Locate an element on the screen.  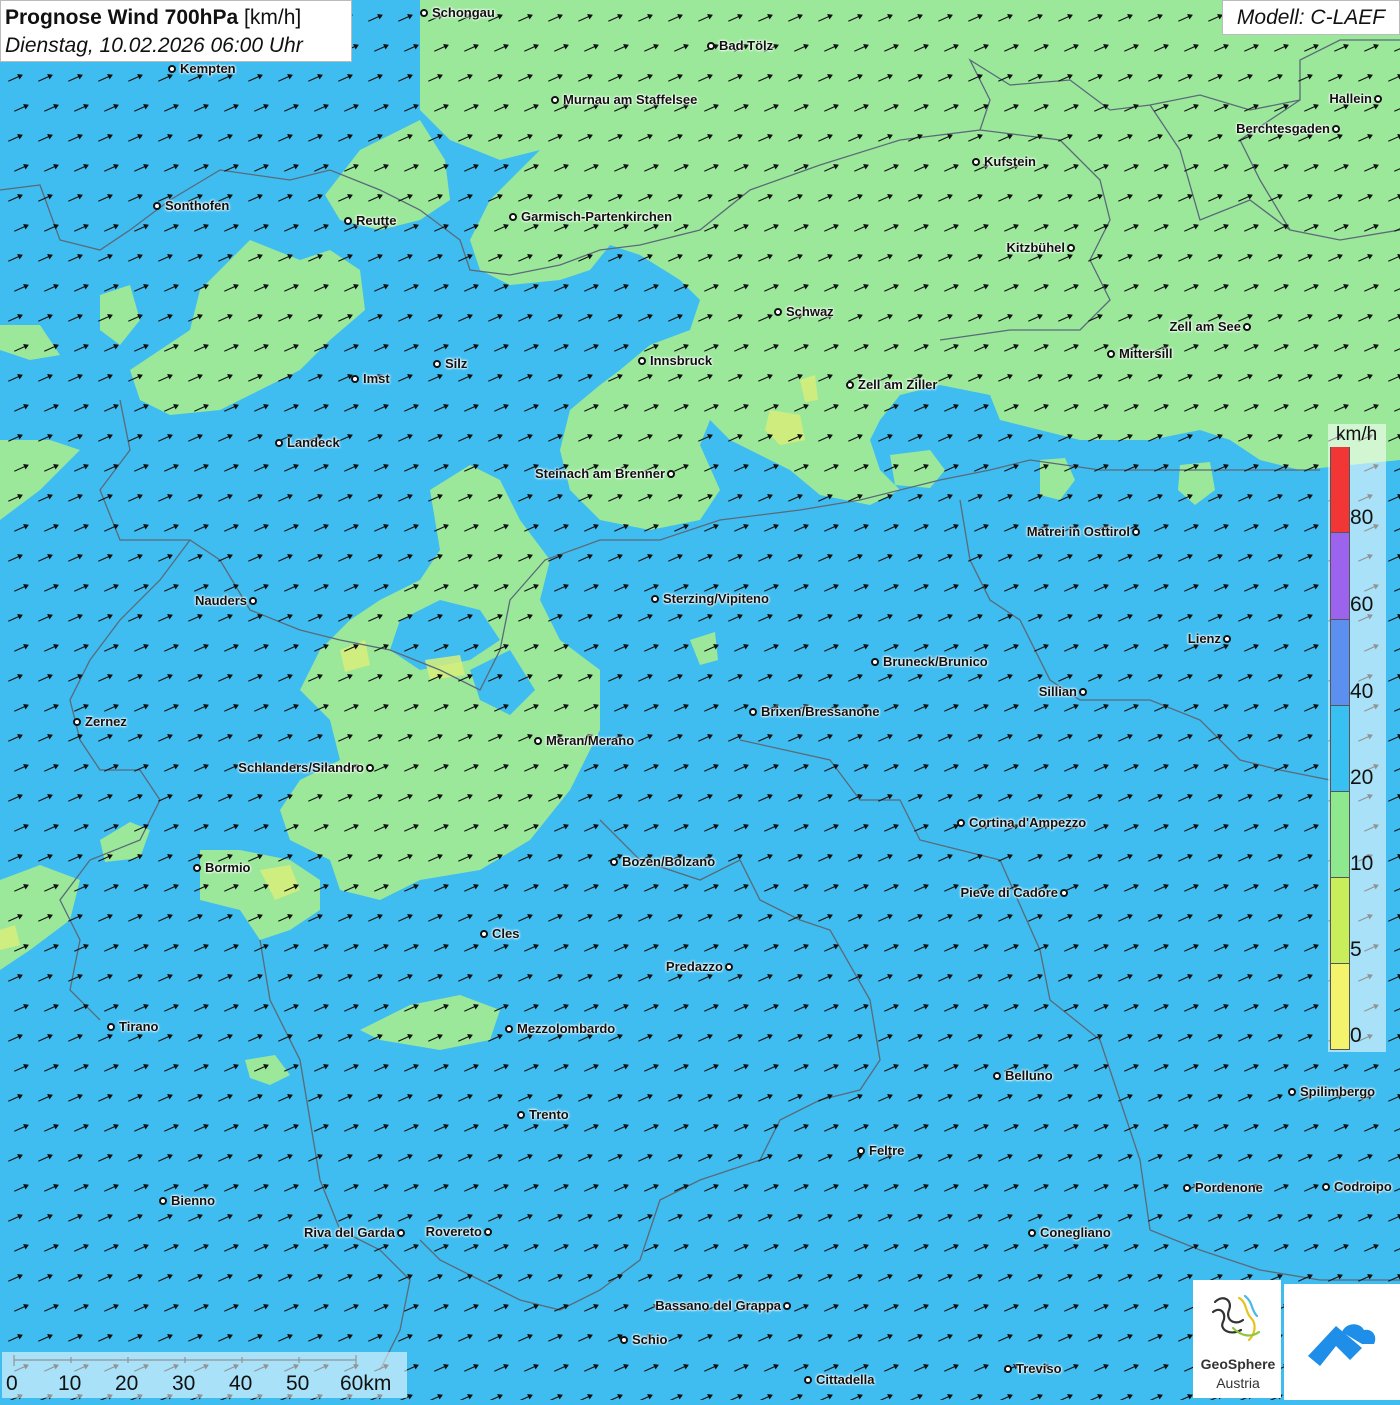
legend-label-60: 60 is located at coordinates (1362, 604).